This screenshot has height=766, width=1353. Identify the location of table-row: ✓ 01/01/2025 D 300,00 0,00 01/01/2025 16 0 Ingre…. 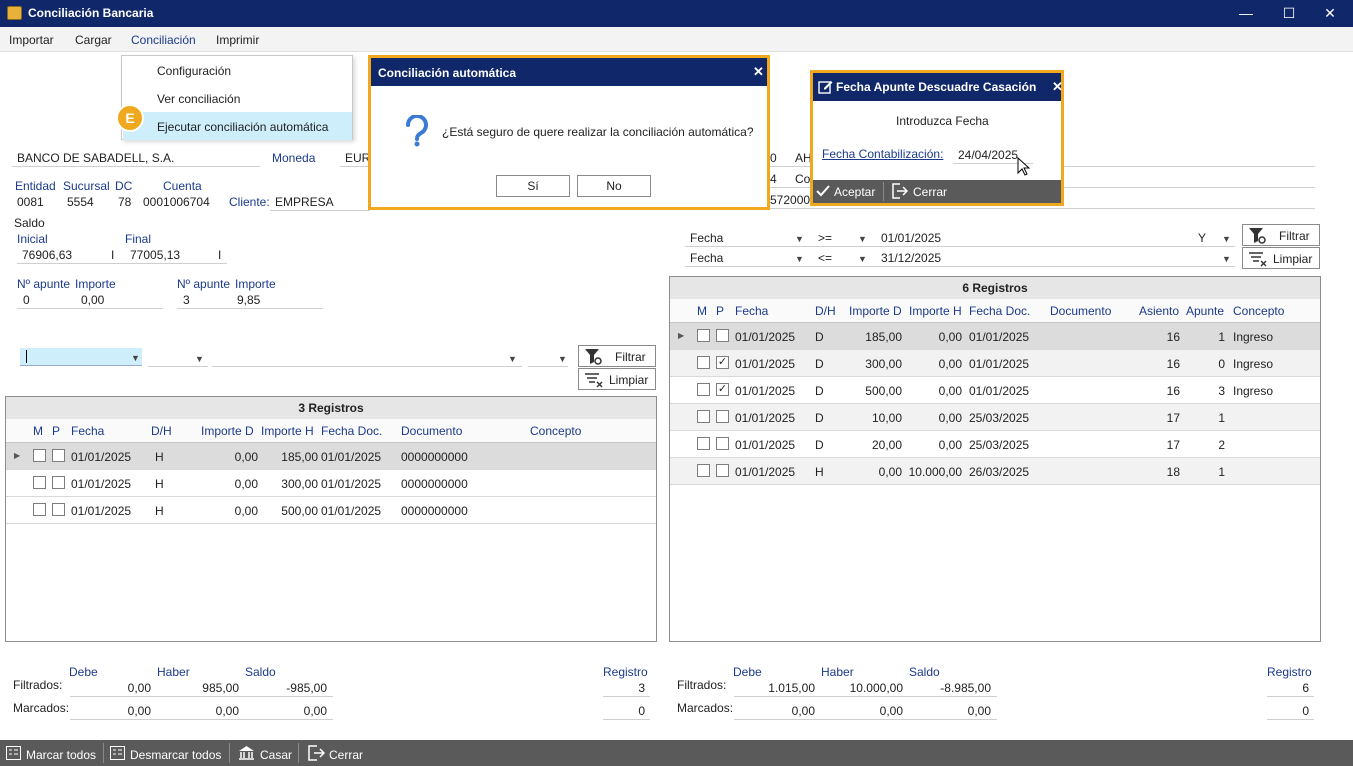
(995, 363).